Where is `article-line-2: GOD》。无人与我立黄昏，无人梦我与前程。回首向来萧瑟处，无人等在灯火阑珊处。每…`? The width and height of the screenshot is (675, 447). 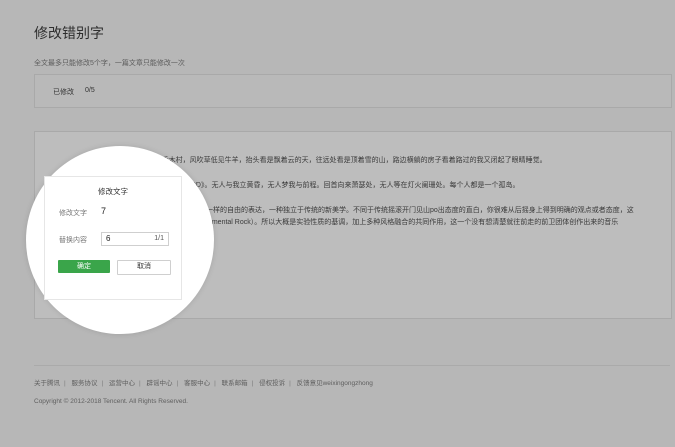 article-line-2: GOD》。无人与我立黄昏，无人梦我与前程。回首向来萧瑟处，无人等在灯火阑珊处。每… is located at coordinates (352, 185).